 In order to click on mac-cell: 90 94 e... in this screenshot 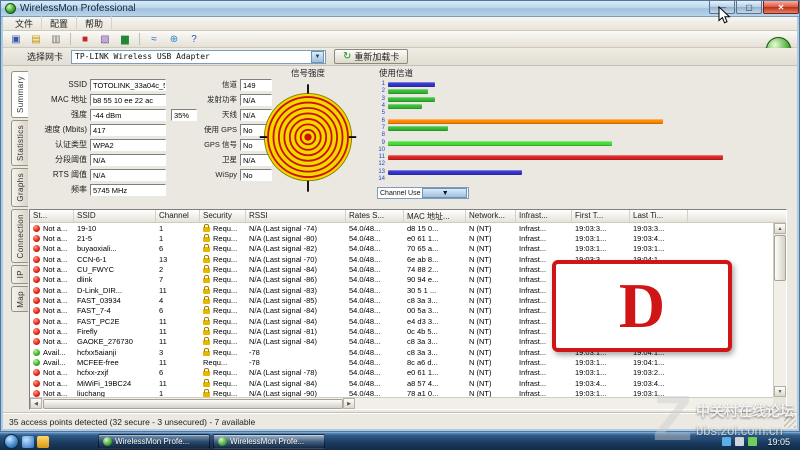, I will do `click(423, 280)`.